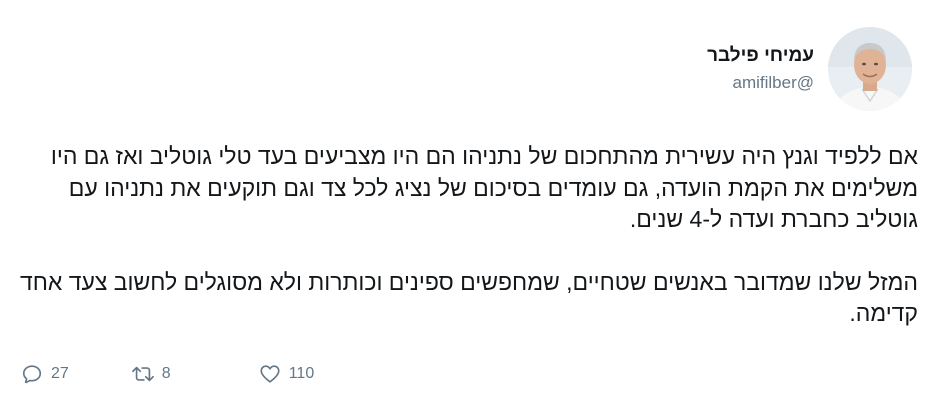 The width and height of the screenshot is (946, 406). I want to click on like-count: 110, so click(301, 373).